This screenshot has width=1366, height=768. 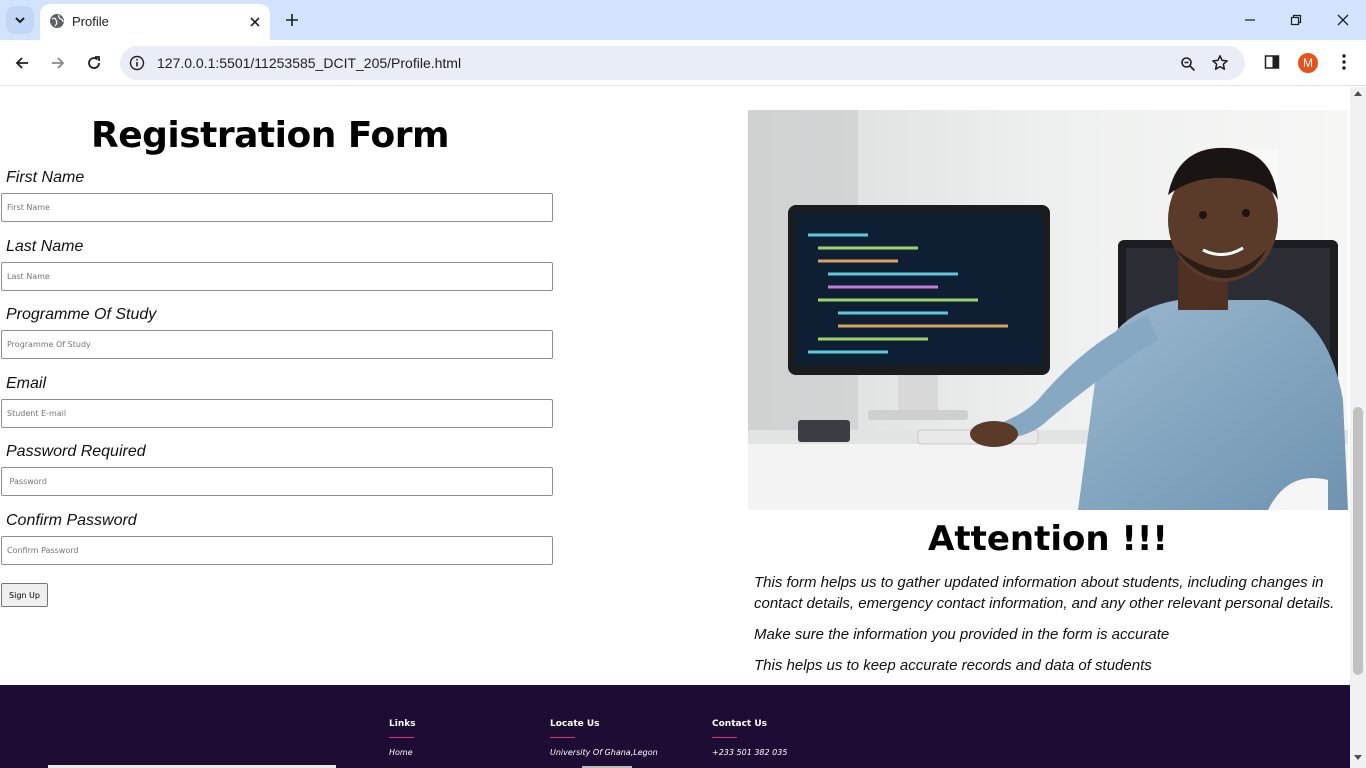 I want to click on globe-icon, so click(x=57, y=21).